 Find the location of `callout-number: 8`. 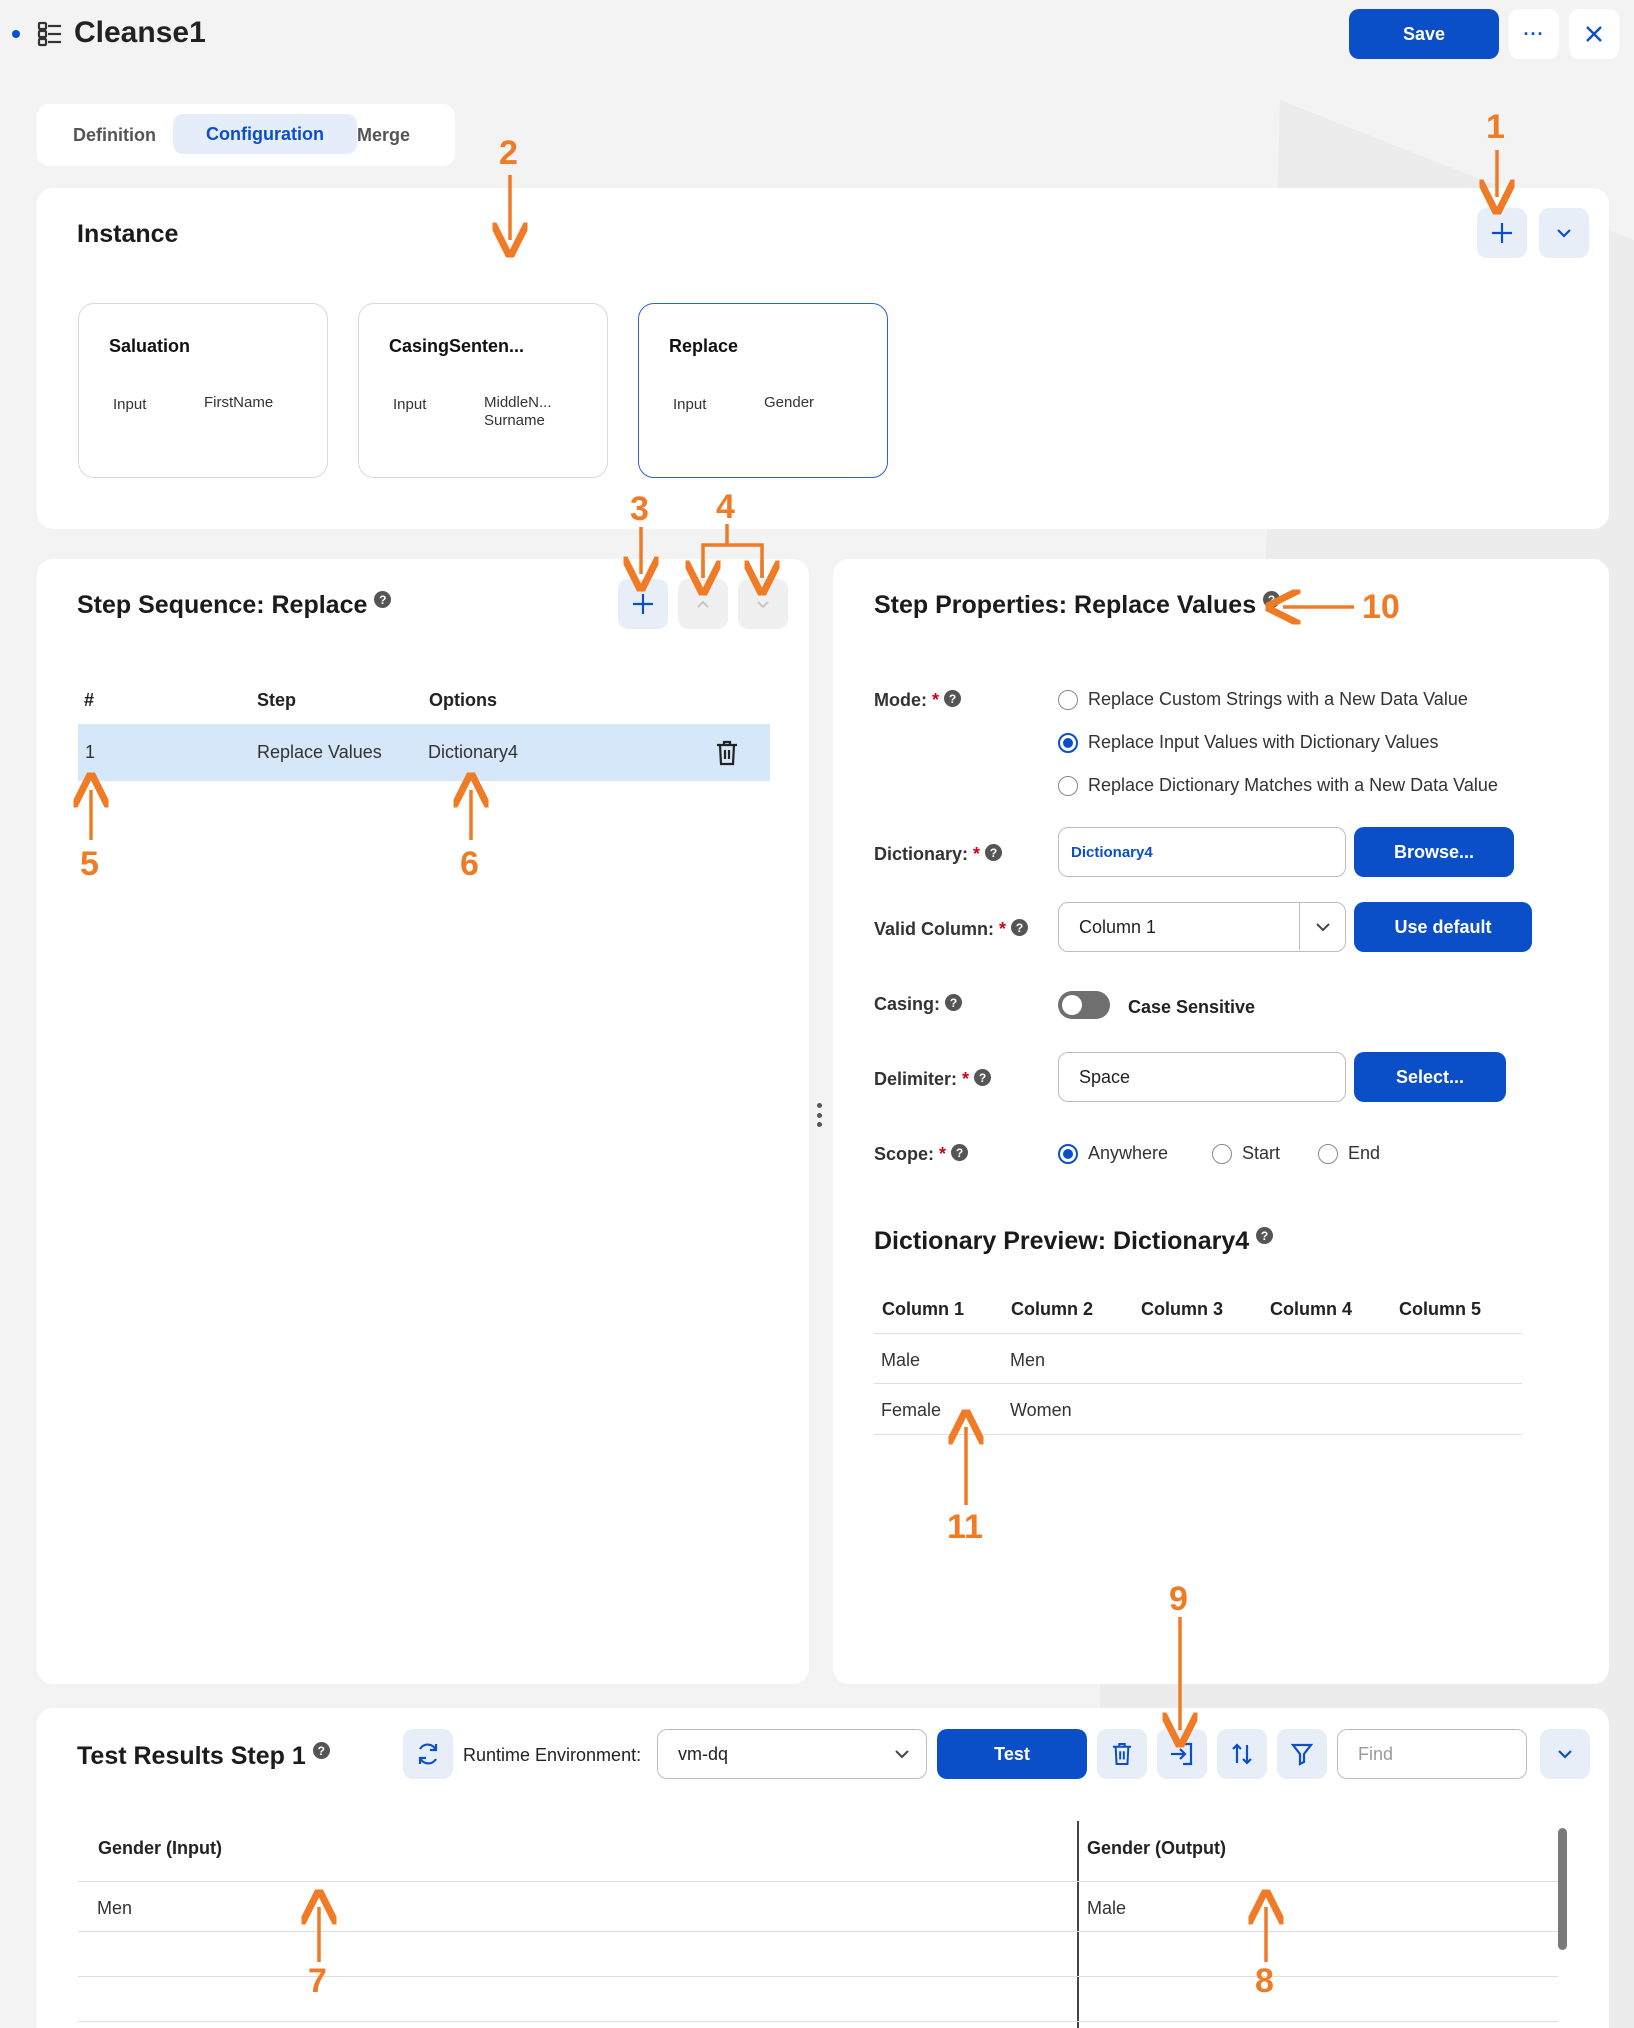

callout-number: 8 is located at coordinates (1264, 1981).